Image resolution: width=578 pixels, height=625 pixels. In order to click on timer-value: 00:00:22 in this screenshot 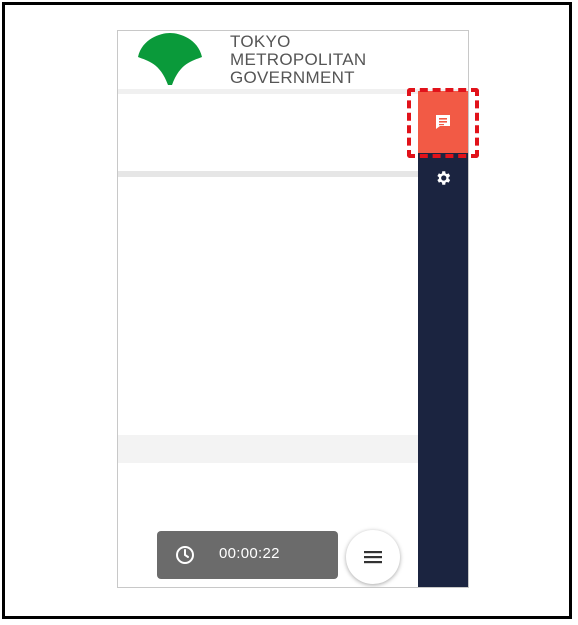, I will do `click(249, 553)`.